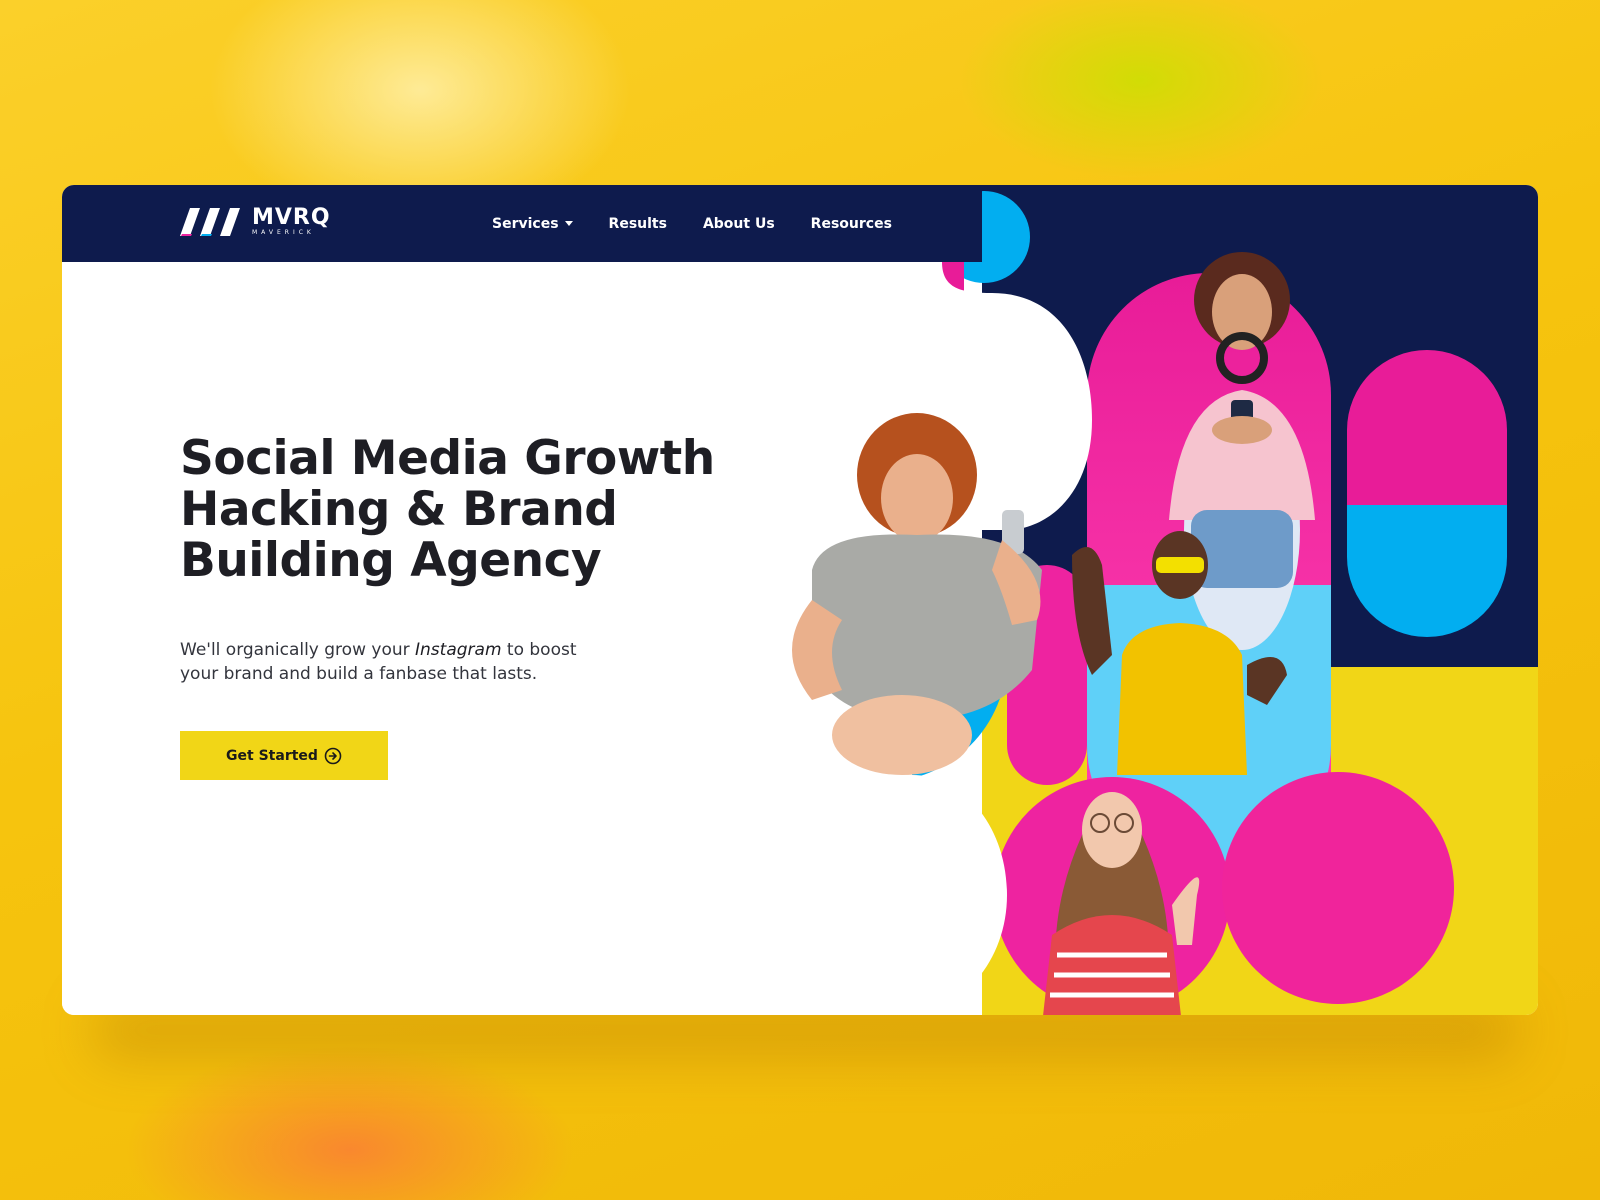 This screenshot has width=1600, height=1200. I want to click on nav-item-services: Services, so click(532, 224).